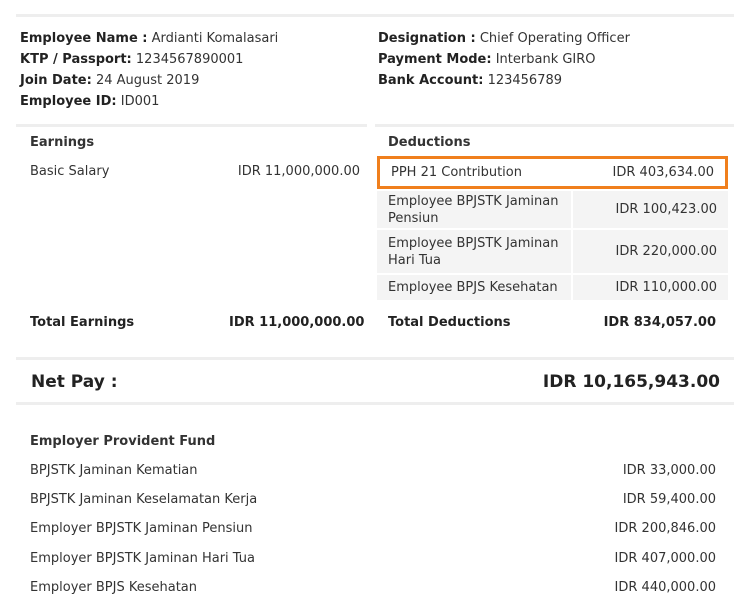  I want to click on employee-name-row: Employee Name : Ardianti Komalasari, so click(149, 38).